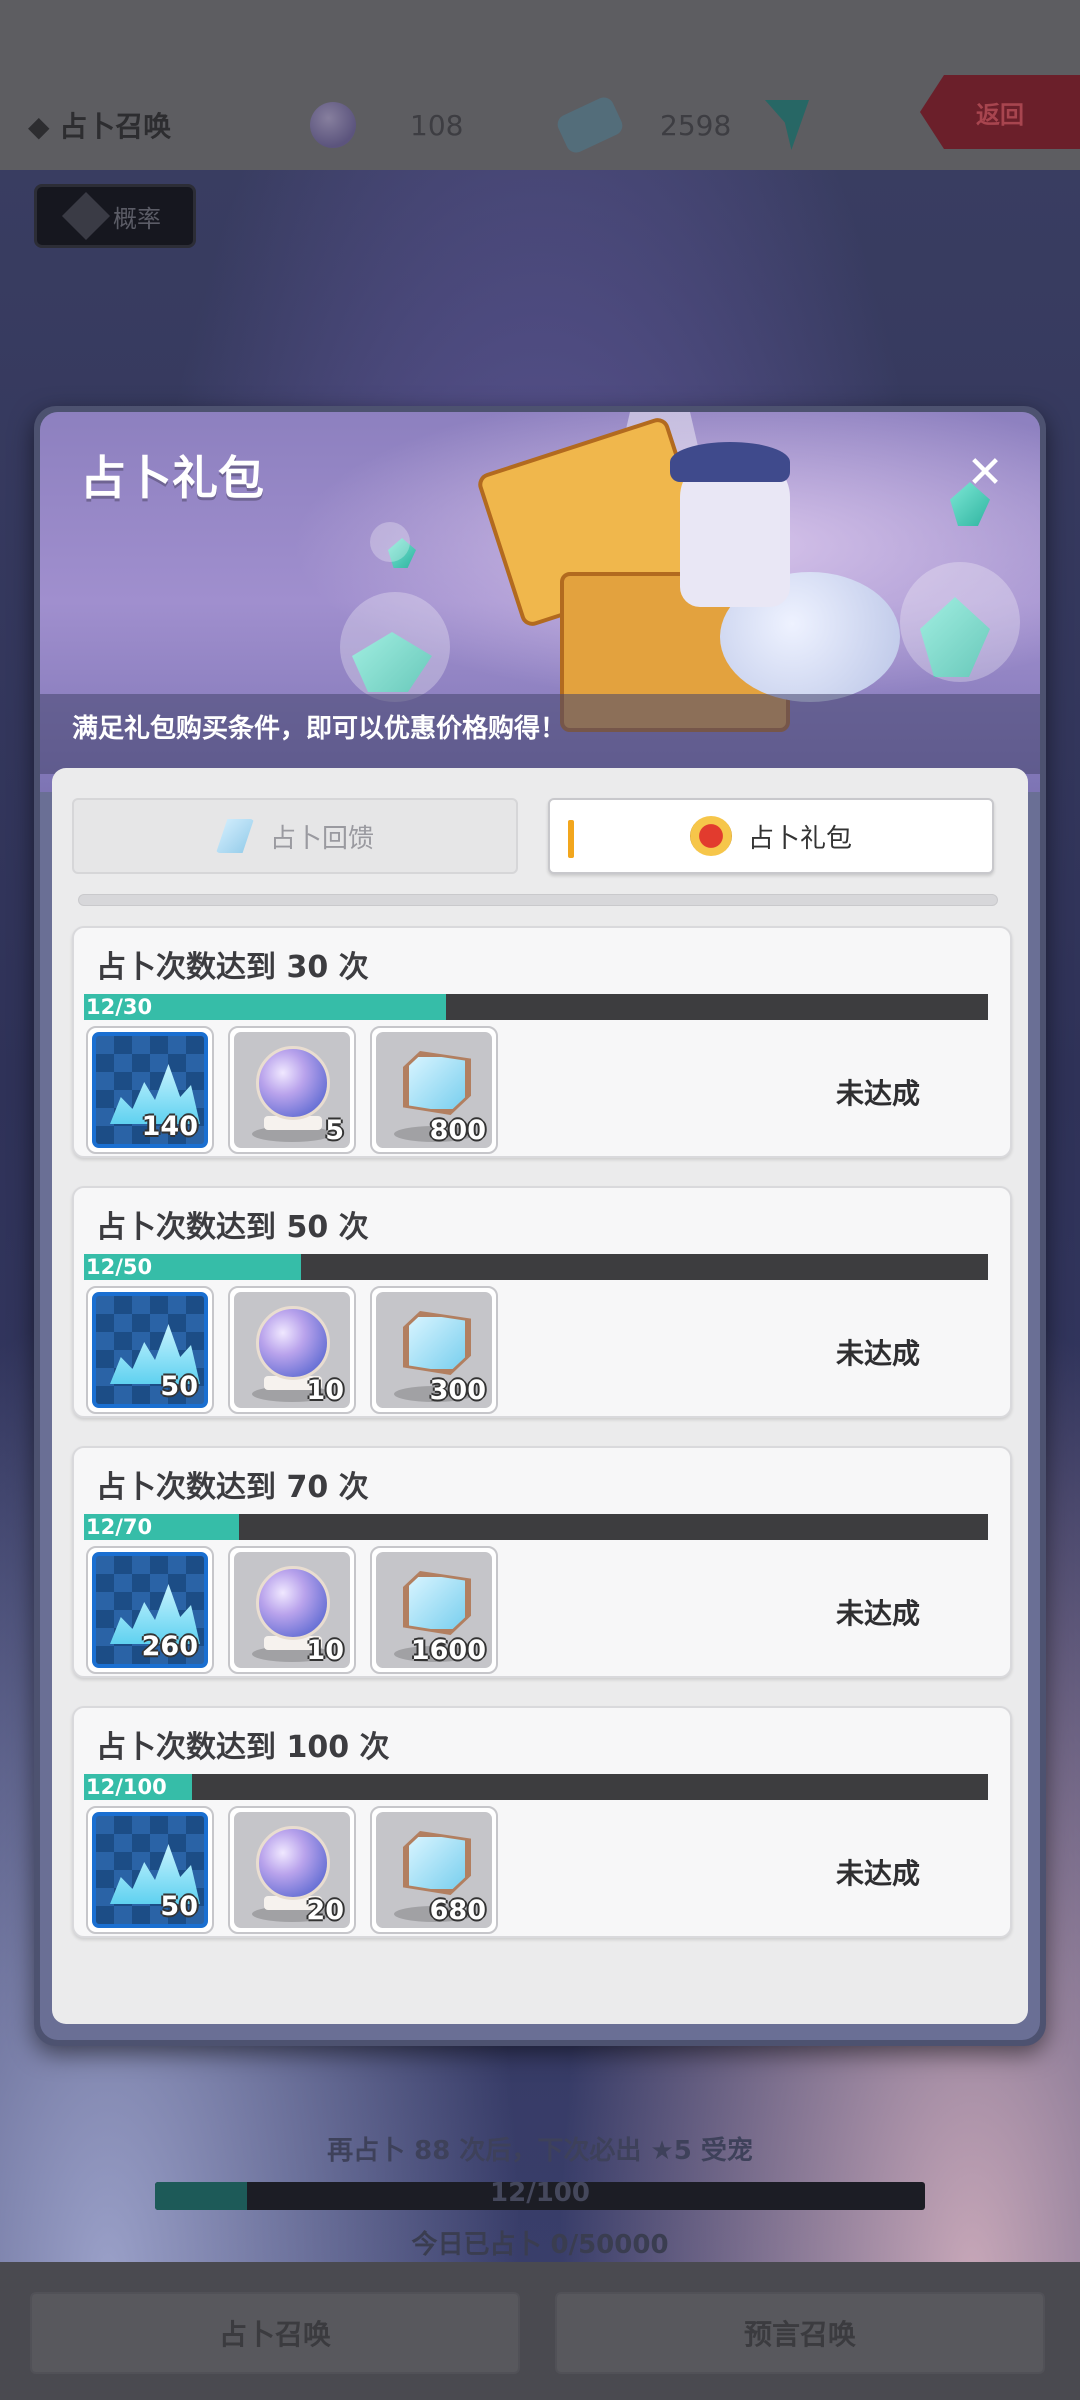 The height and width of the screenshot is (2400, 1080). I want to click on pity-progress-label: 12/100, so click(540, 2193).